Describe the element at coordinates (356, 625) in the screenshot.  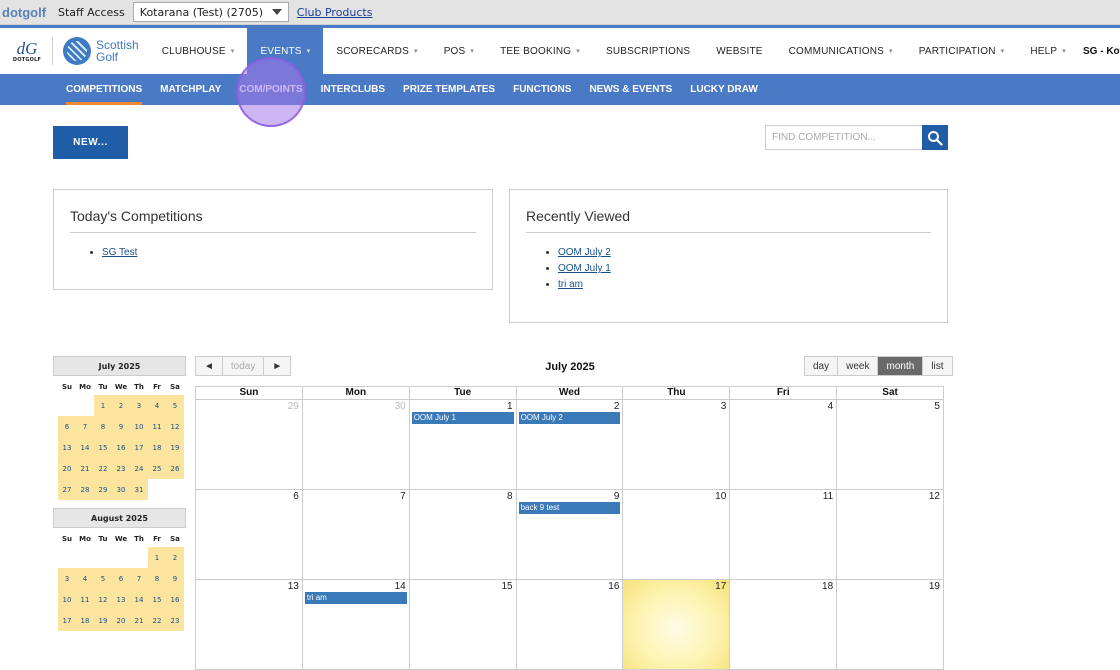
I see `calendar-day: 14 tri am` at that location.